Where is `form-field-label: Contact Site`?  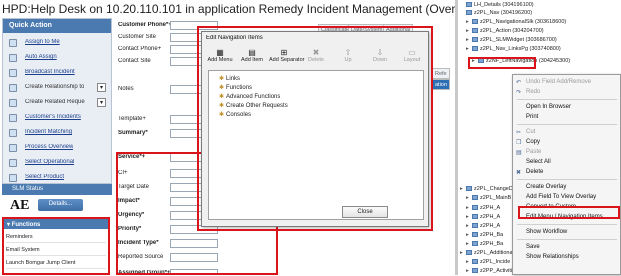 form-field-label: Contact Site is located at coordinates (134, 61).